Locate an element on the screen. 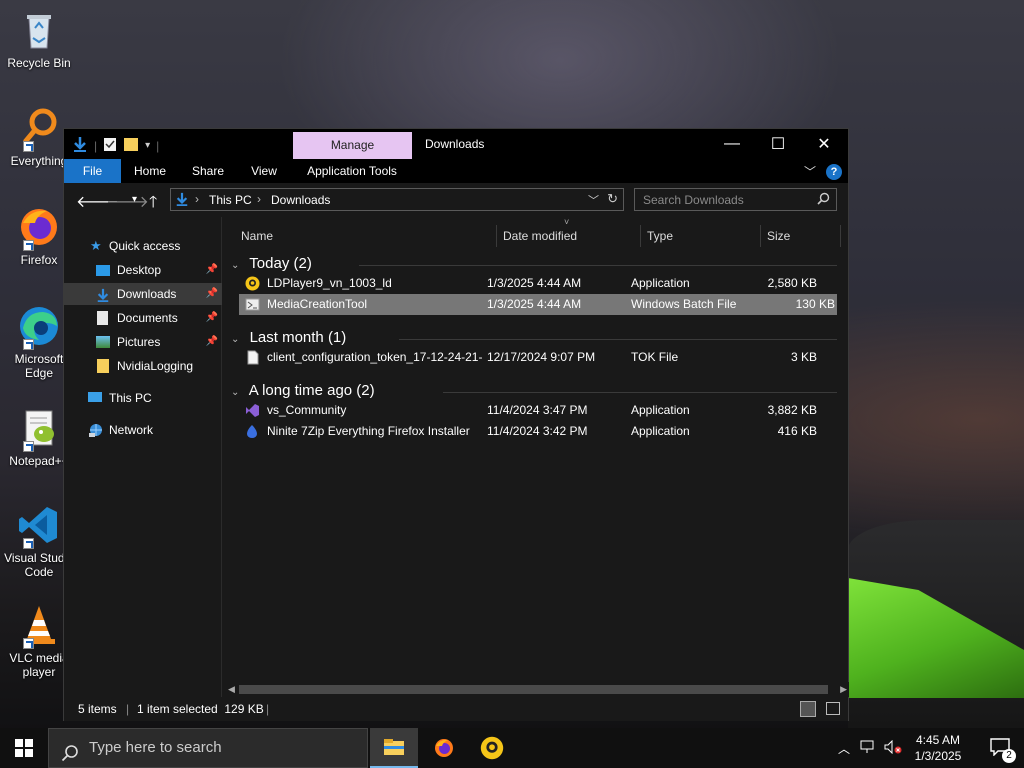  horizontal-scrollbar: ◀ ▶ is located at coordinates (536, 689).